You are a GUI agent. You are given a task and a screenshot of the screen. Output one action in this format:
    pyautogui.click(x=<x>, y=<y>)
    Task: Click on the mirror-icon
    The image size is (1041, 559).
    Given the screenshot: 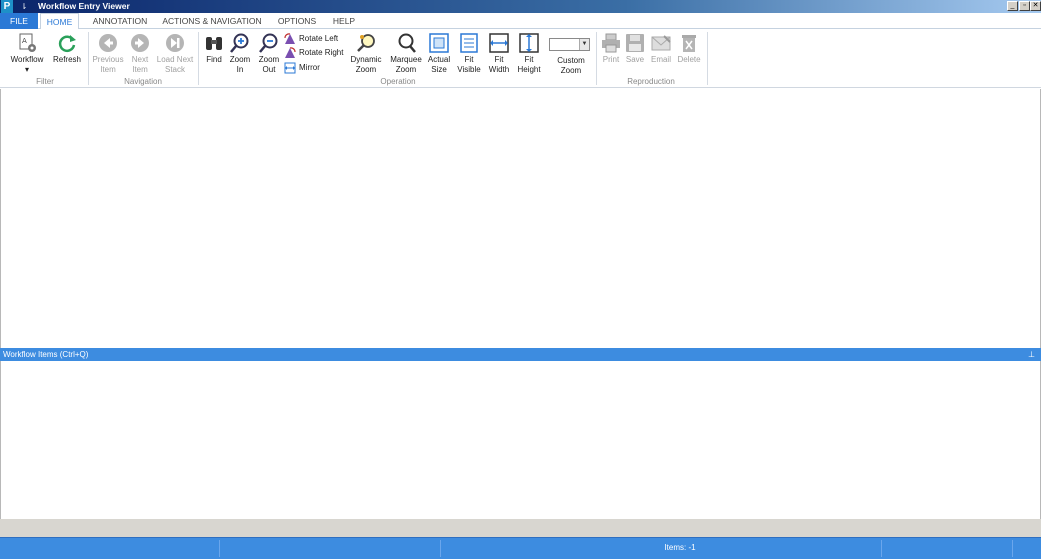 What is the action you would take?
    pyautogui.click(x=290, y=68)
    